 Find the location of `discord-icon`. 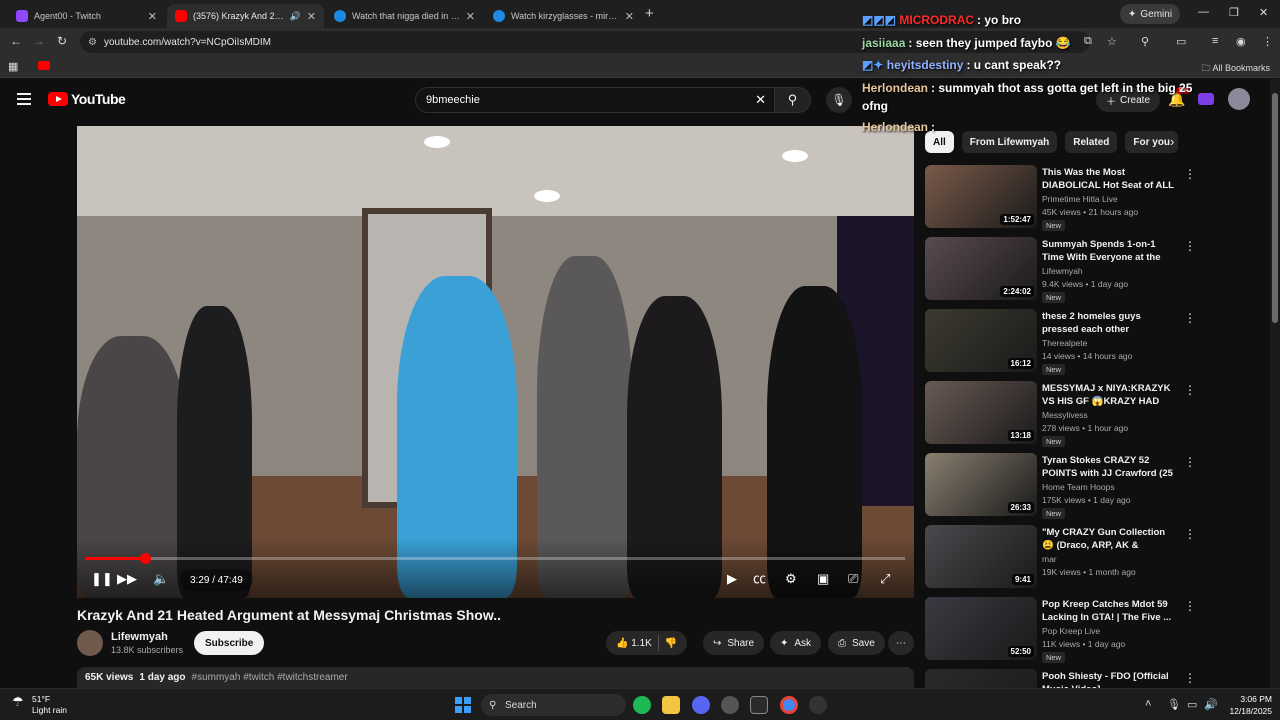

discord-icon is located at coordinates (701, 705).